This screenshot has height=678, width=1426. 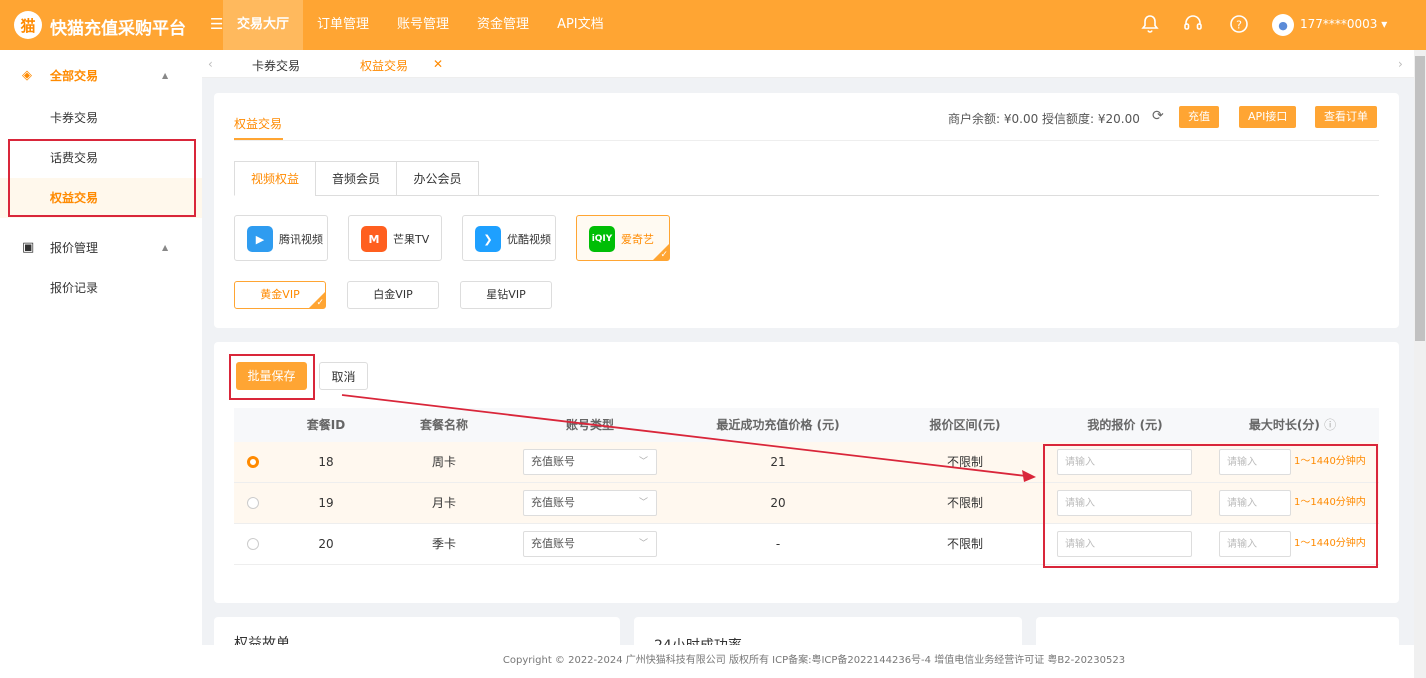 I want to click on scrollbar-thumb, so click(x=1420, y=198).